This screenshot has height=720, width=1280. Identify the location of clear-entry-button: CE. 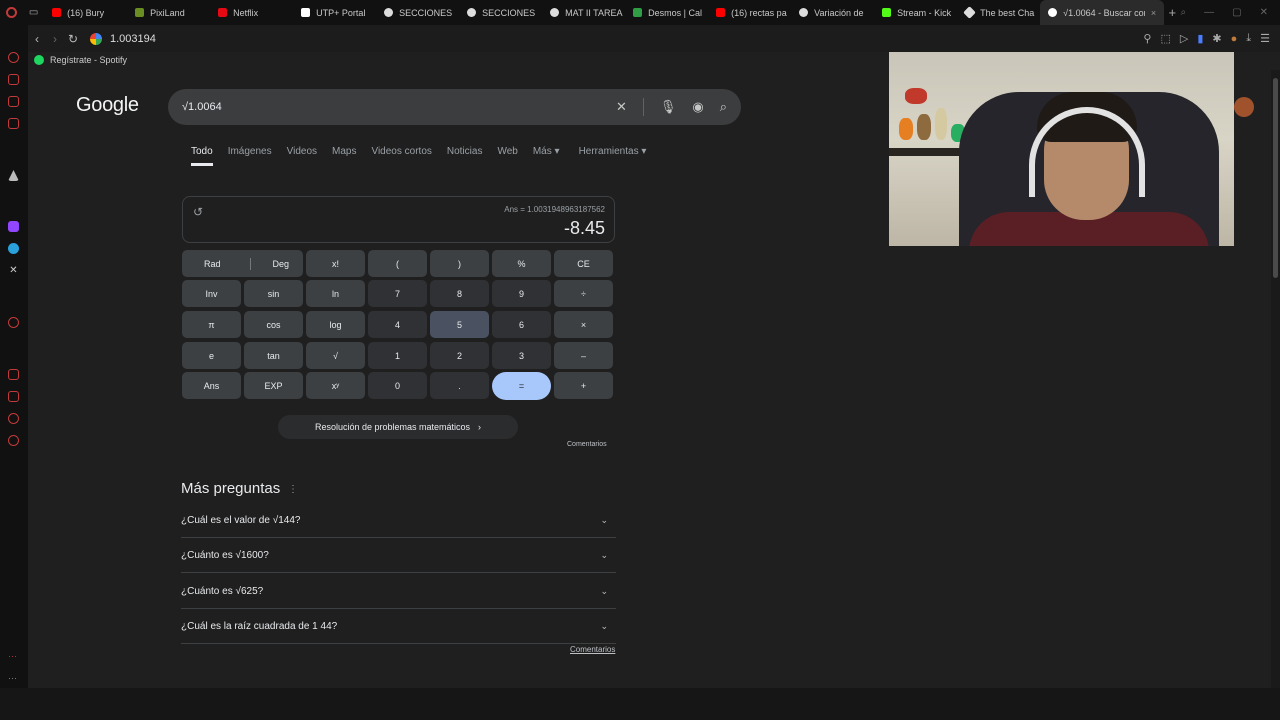
(583, 263).